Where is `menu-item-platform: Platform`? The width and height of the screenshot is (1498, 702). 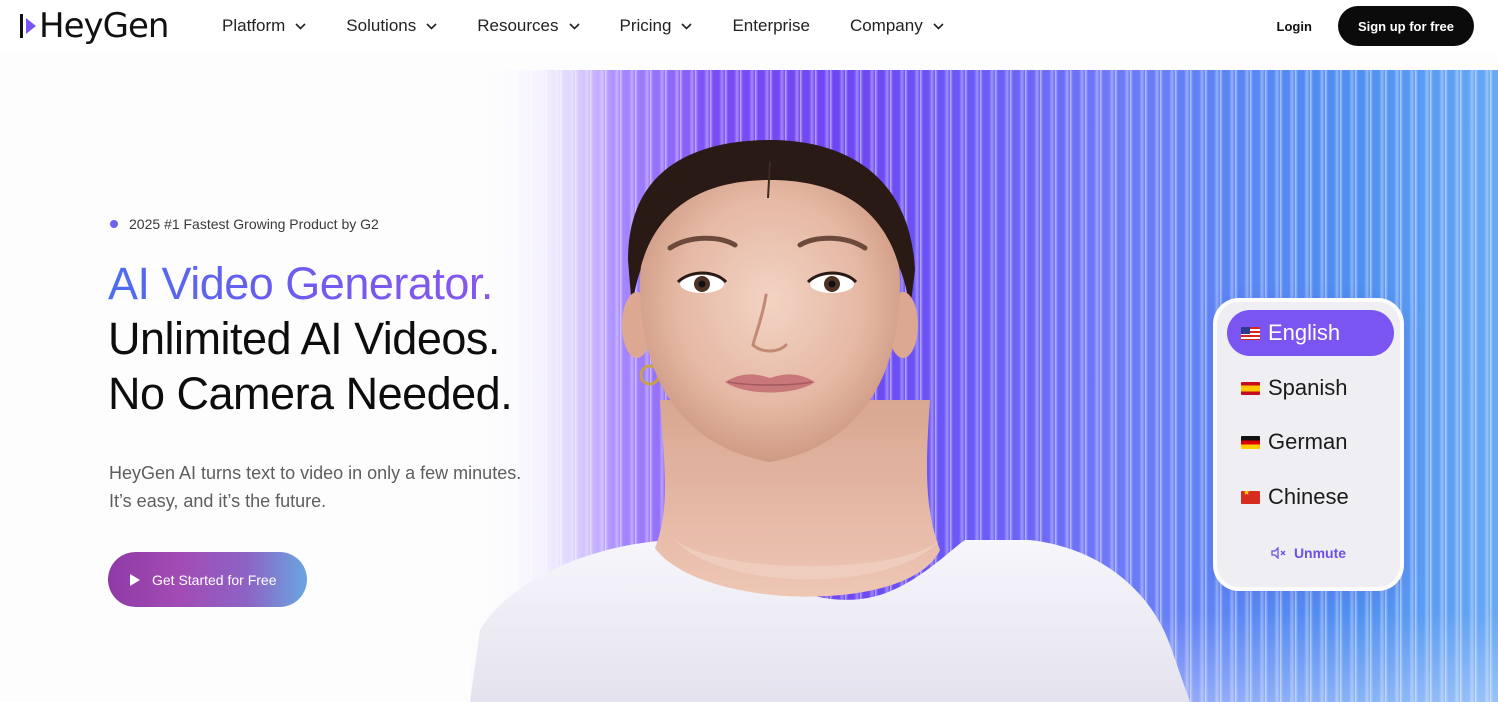 menu-item-platform: Platform is located at coordinates (264, 26).